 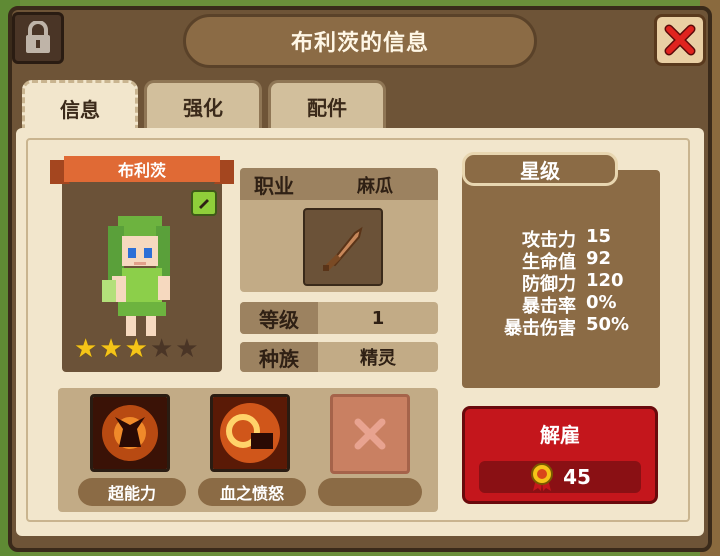 I want to click on skill-3-slot, so click(x=370, y=434).